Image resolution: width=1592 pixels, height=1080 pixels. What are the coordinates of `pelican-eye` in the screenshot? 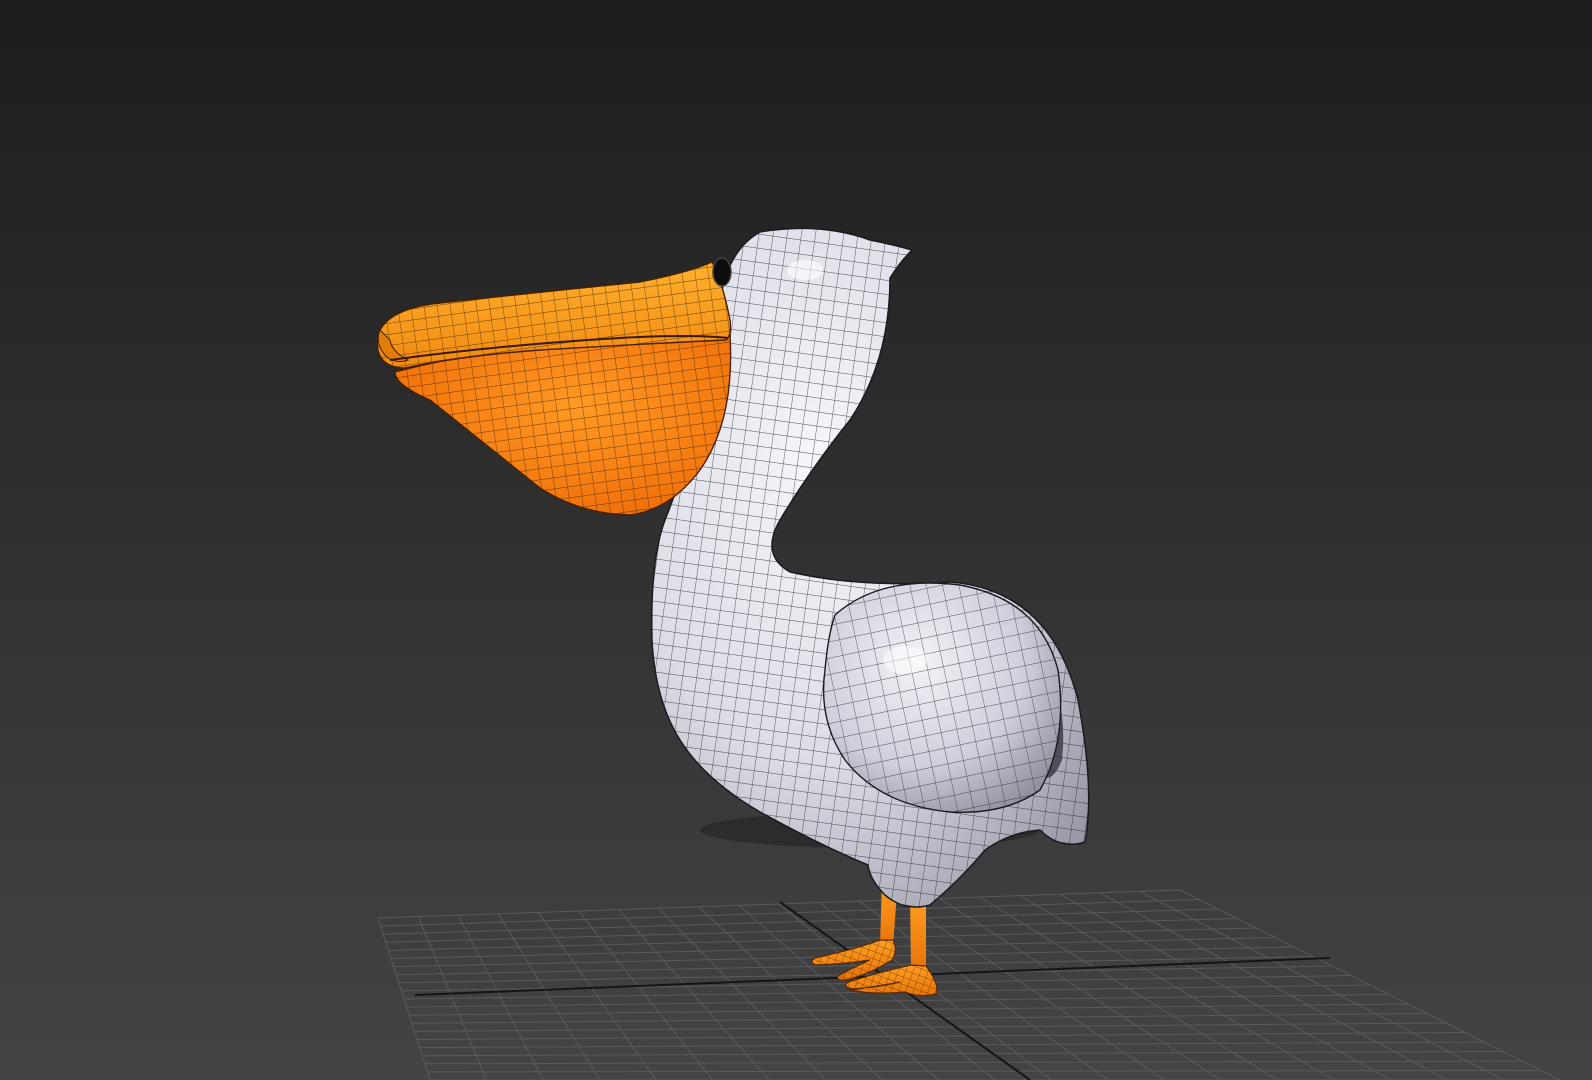 It's located at (722, 272).